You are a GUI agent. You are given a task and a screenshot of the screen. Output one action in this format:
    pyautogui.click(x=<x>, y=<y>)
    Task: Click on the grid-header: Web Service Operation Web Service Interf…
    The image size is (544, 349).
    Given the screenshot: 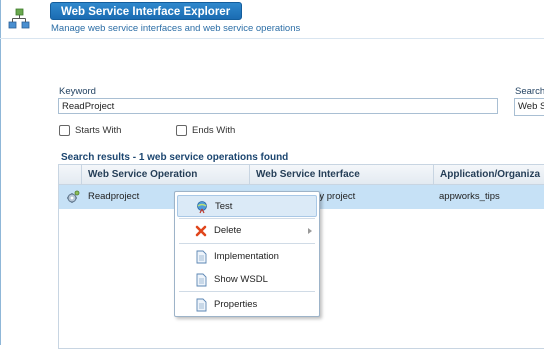 What is the action you would take?
    pyautogui.click(x=301, y=175)
    